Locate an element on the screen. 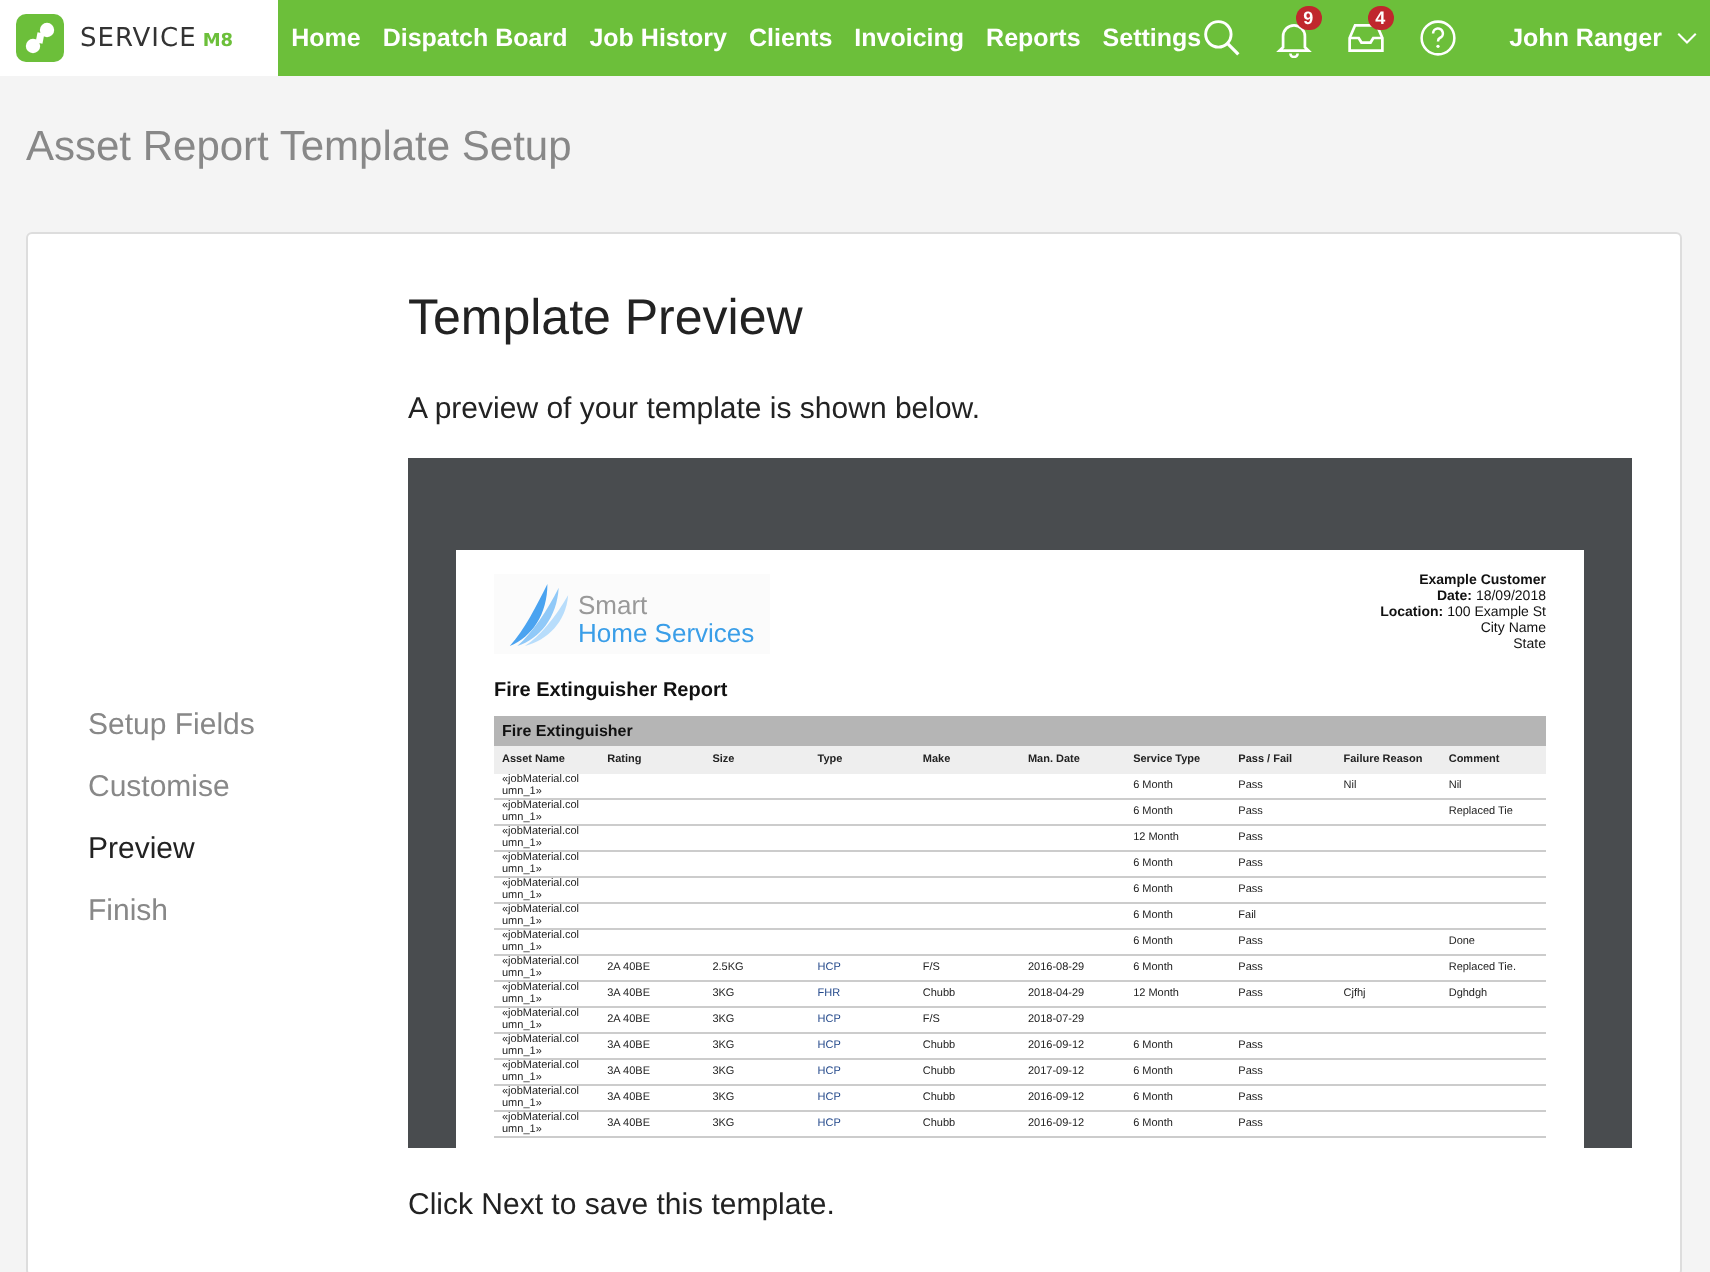  user-menu: John Ranger is located at coordinates (1593, 38).